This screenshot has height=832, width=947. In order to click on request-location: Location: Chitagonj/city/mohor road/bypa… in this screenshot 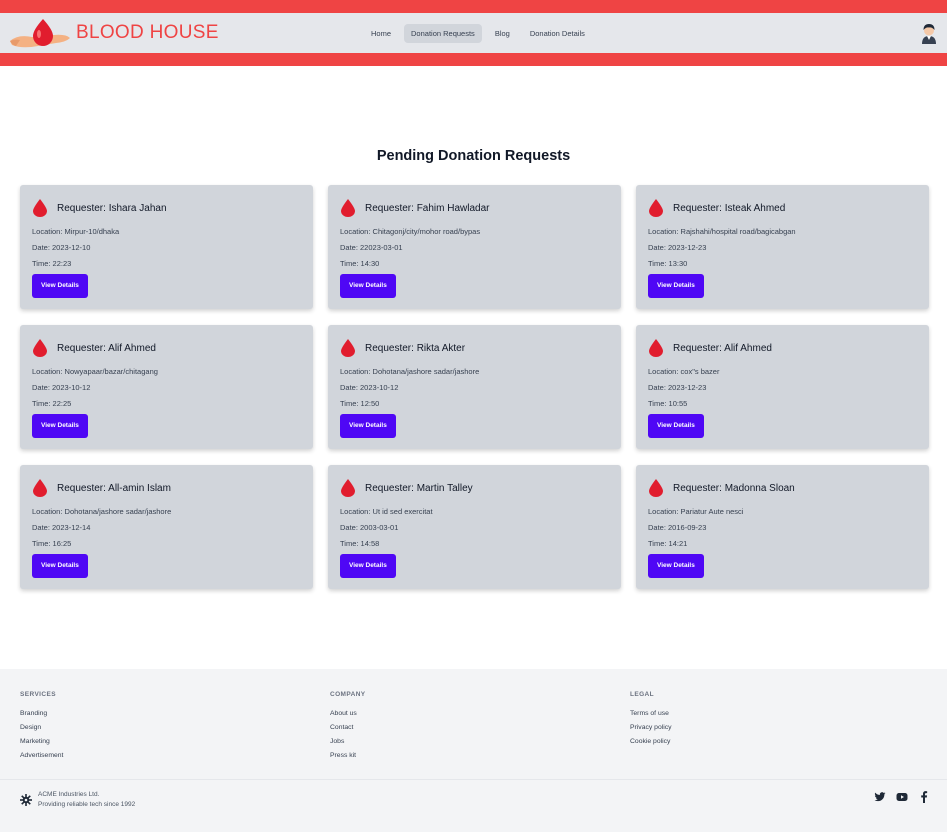, I will do `click(410, 231)`.